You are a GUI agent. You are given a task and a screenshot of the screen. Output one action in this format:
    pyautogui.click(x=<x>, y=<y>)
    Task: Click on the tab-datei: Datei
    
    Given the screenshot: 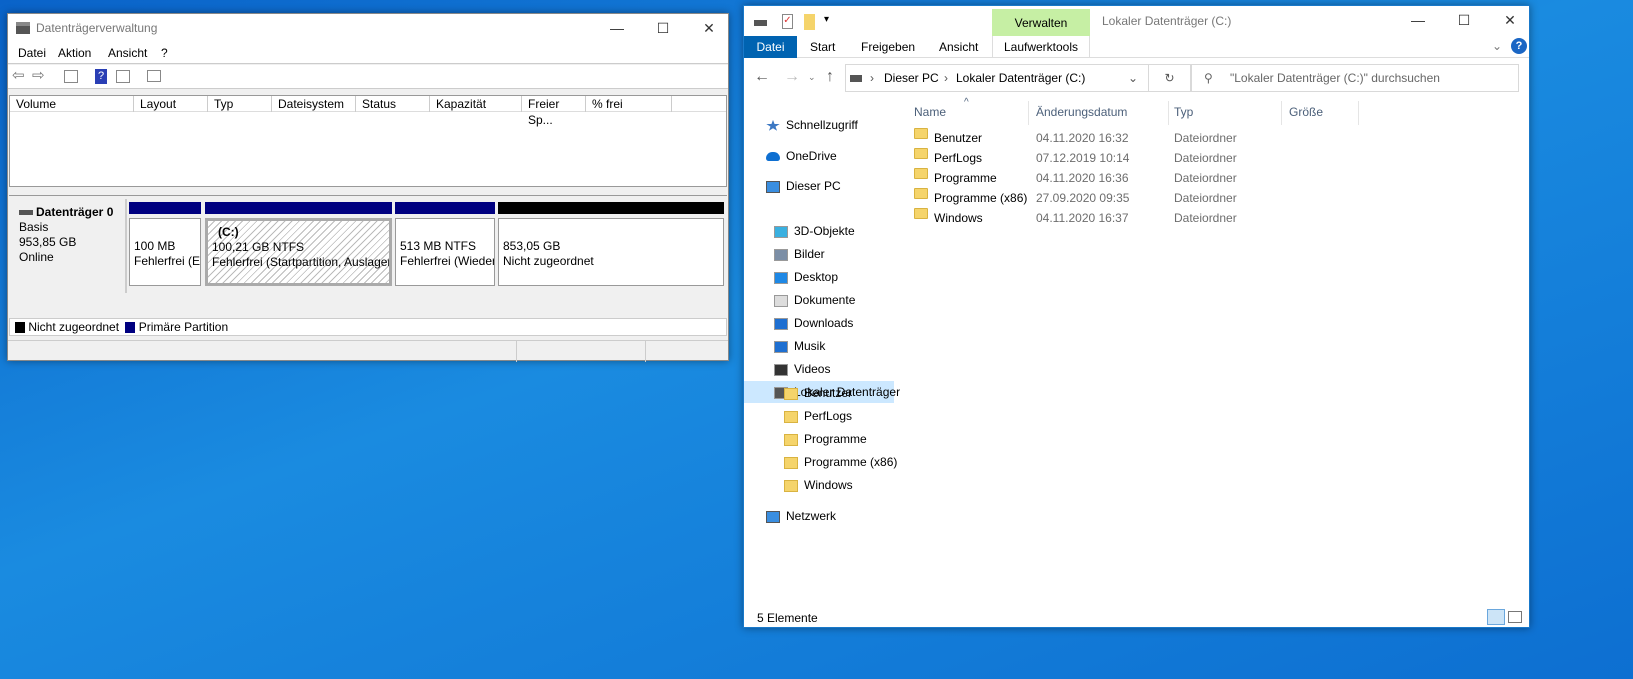 What is the action you would take?
    pyautogui.click(x=770, y=47)
    